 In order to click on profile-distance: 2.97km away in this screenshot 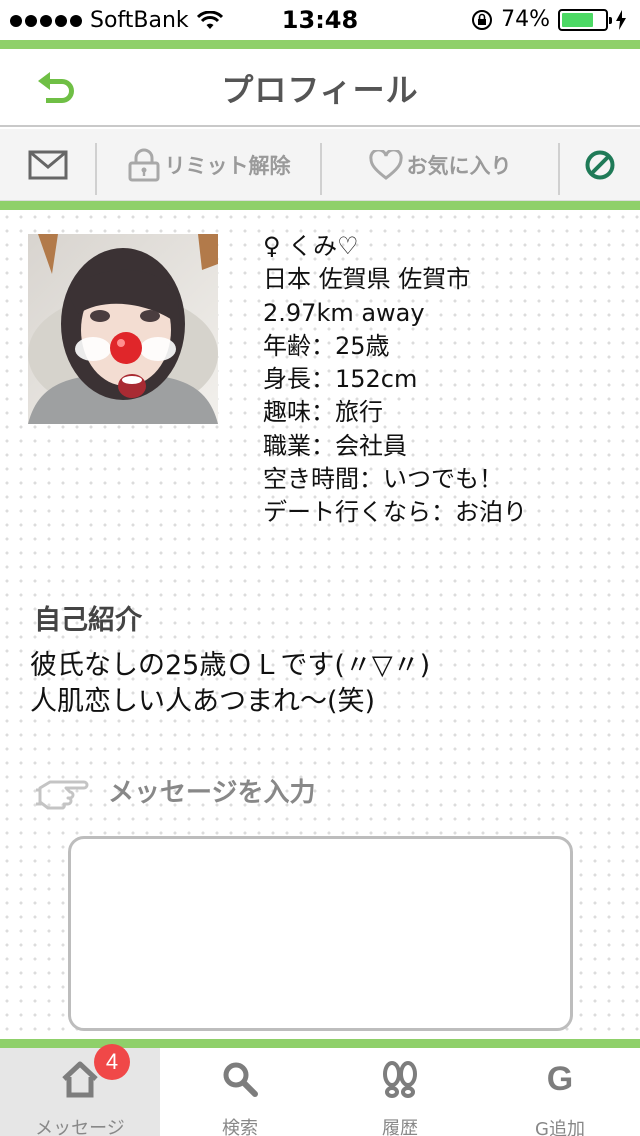, I will do `click(344, 312)`.